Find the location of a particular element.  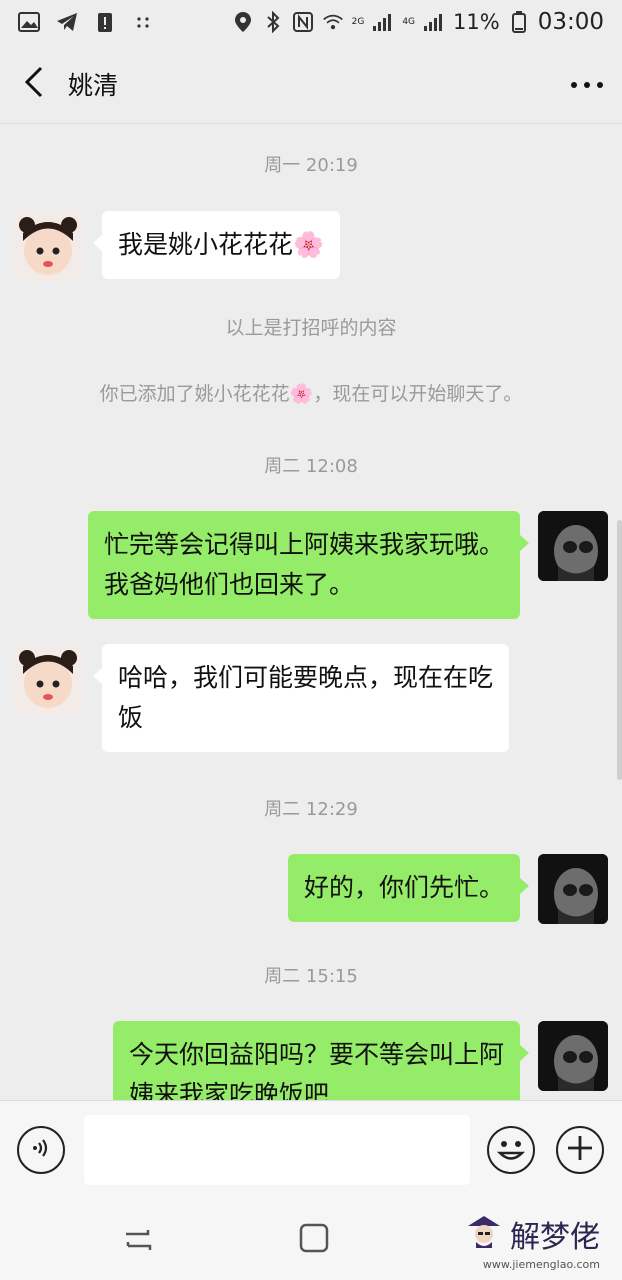

message-bubble-outgoing: 今天你回益阳吗？要不等会叫上阿 姨来我家吃晚饭吧 is located at coordinates (321, 1060).